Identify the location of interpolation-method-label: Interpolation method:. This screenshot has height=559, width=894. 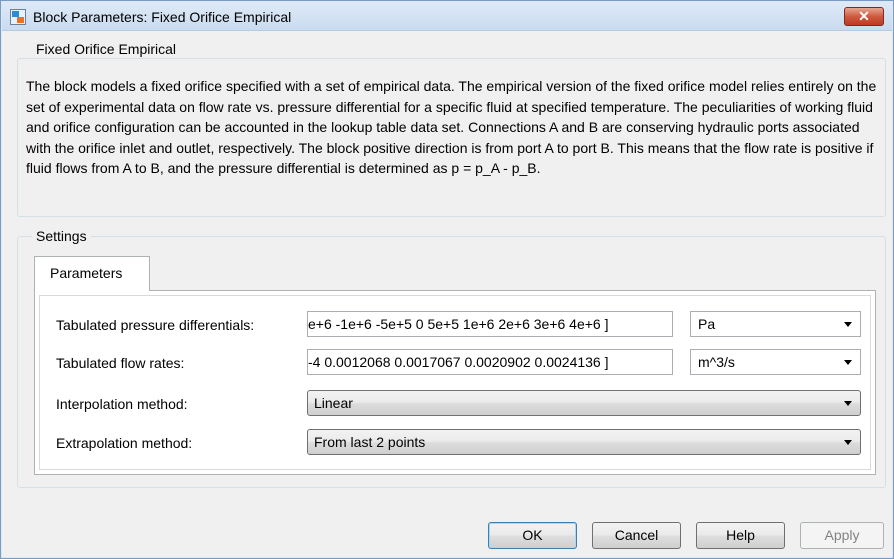
(122, 404).